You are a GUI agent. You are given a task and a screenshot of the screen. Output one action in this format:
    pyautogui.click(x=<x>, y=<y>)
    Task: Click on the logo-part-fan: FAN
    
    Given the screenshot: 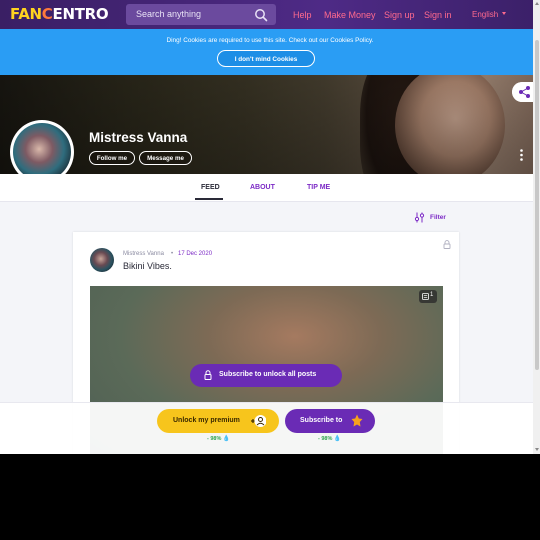 What is the action you would take?
    pyautogui.click(x=26, y=14)
    